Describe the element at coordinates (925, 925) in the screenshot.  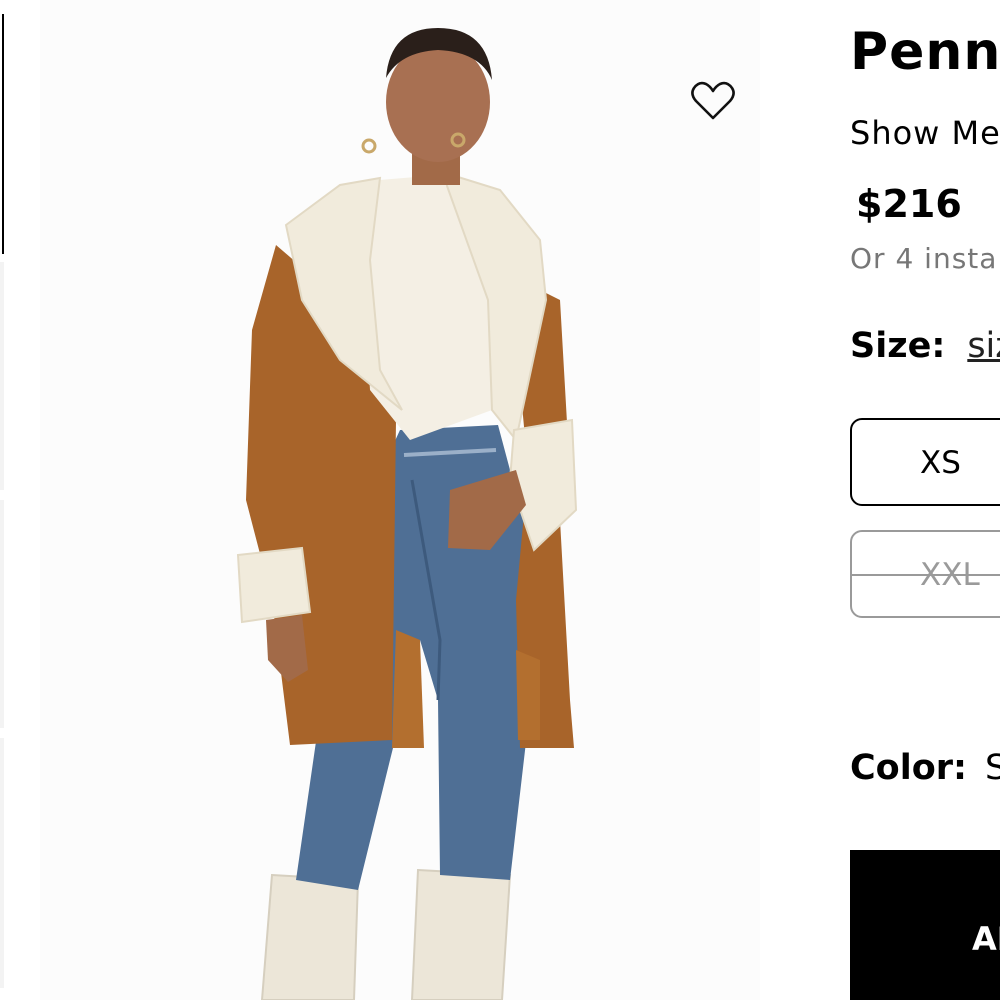
I see `add-to-bag-button: ADD TO BAG` at that location.